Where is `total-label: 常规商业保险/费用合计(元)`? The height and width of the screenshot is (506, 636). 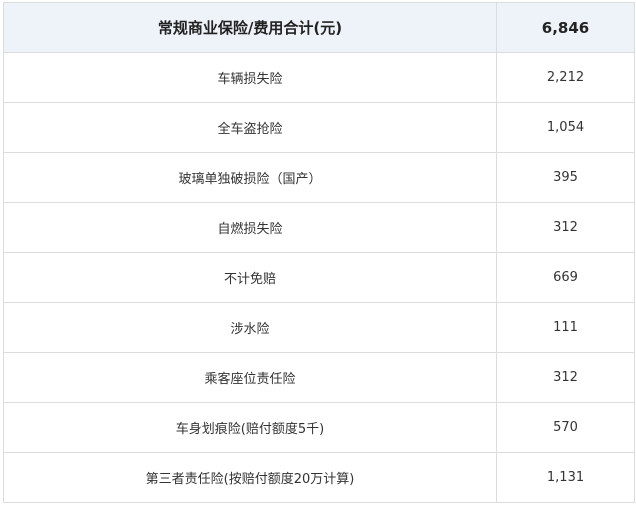
total-label: 常规商业保险/费用合计(元) is located at coordinates (250, 27).